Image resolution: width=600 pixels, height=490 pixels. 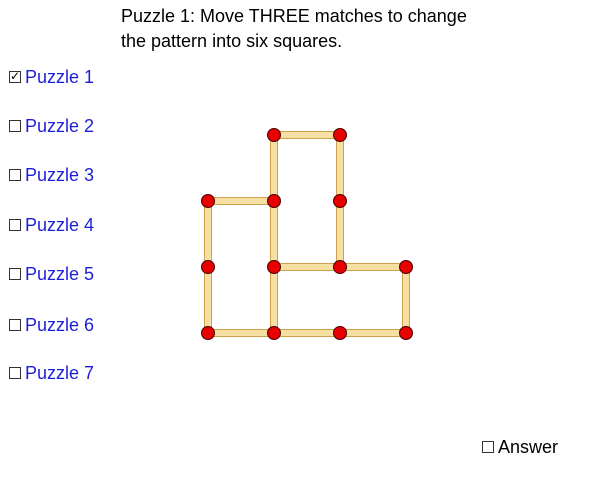 I want to click on puzzle-1-label: Puzzle 1, so click(x=59, y=77).